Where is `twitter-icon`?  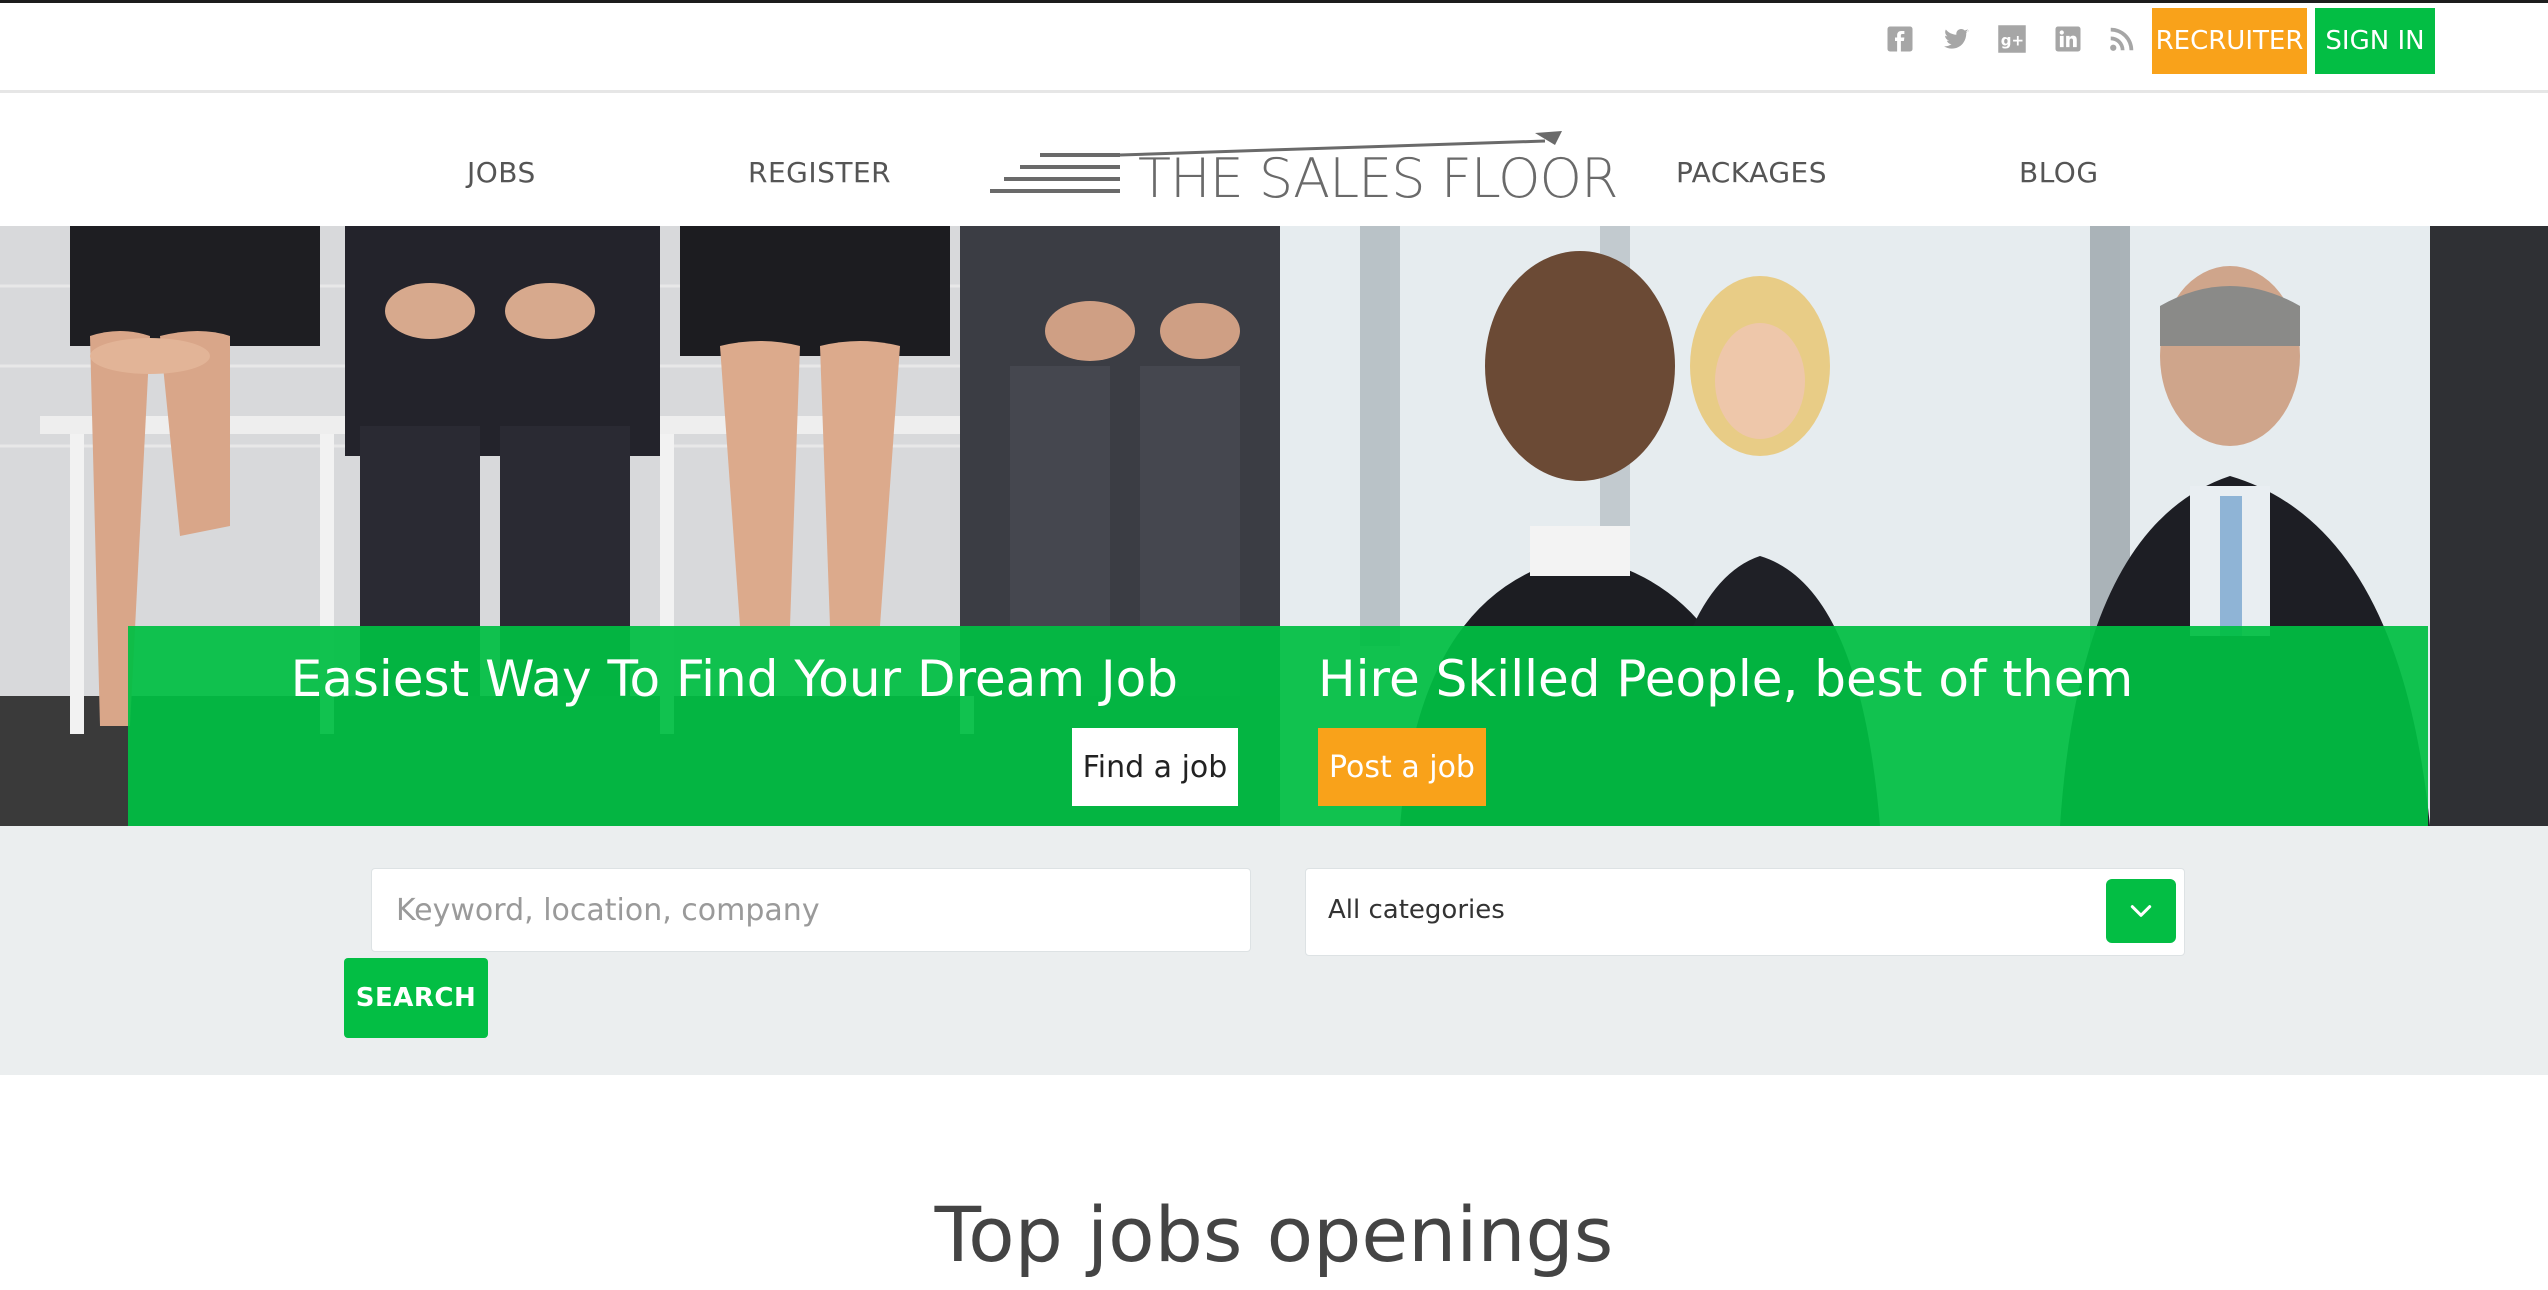 twitter-icon is located at coordinates (1956, 39).